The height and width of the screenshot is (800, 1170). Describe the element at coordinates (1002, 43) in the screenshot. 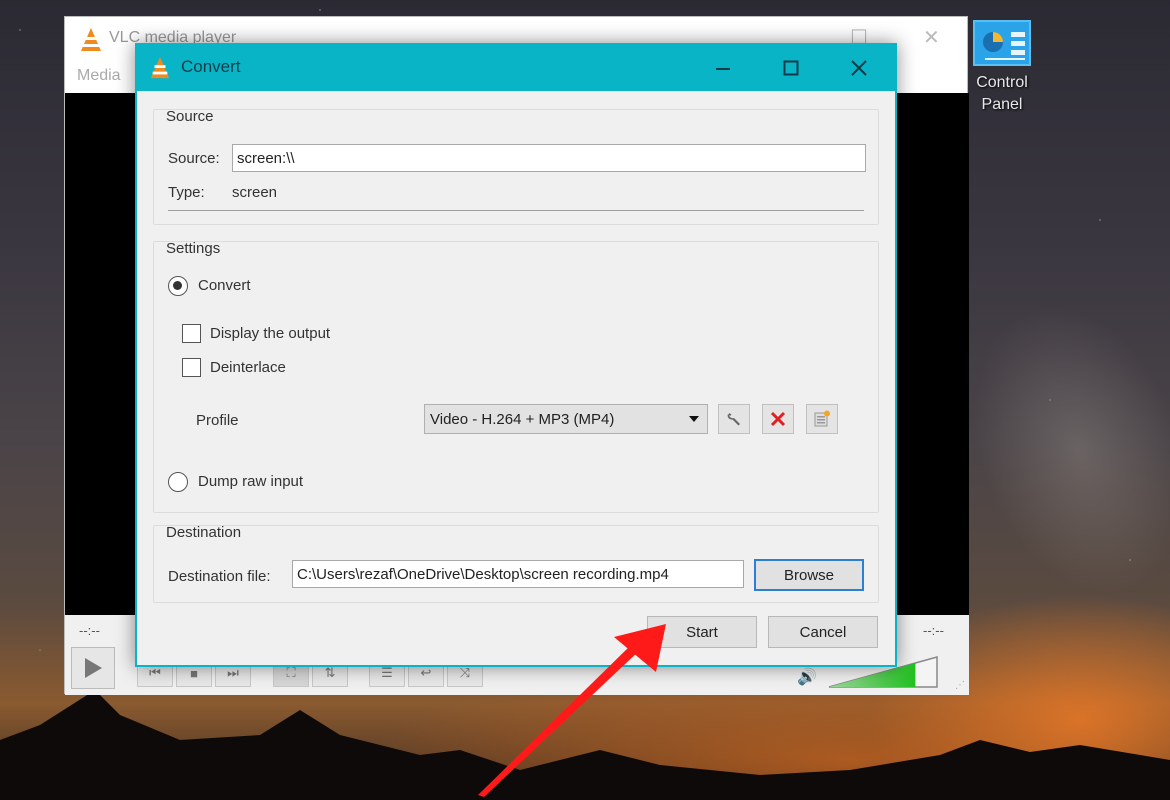

I see `control-panel-icon` at that location.